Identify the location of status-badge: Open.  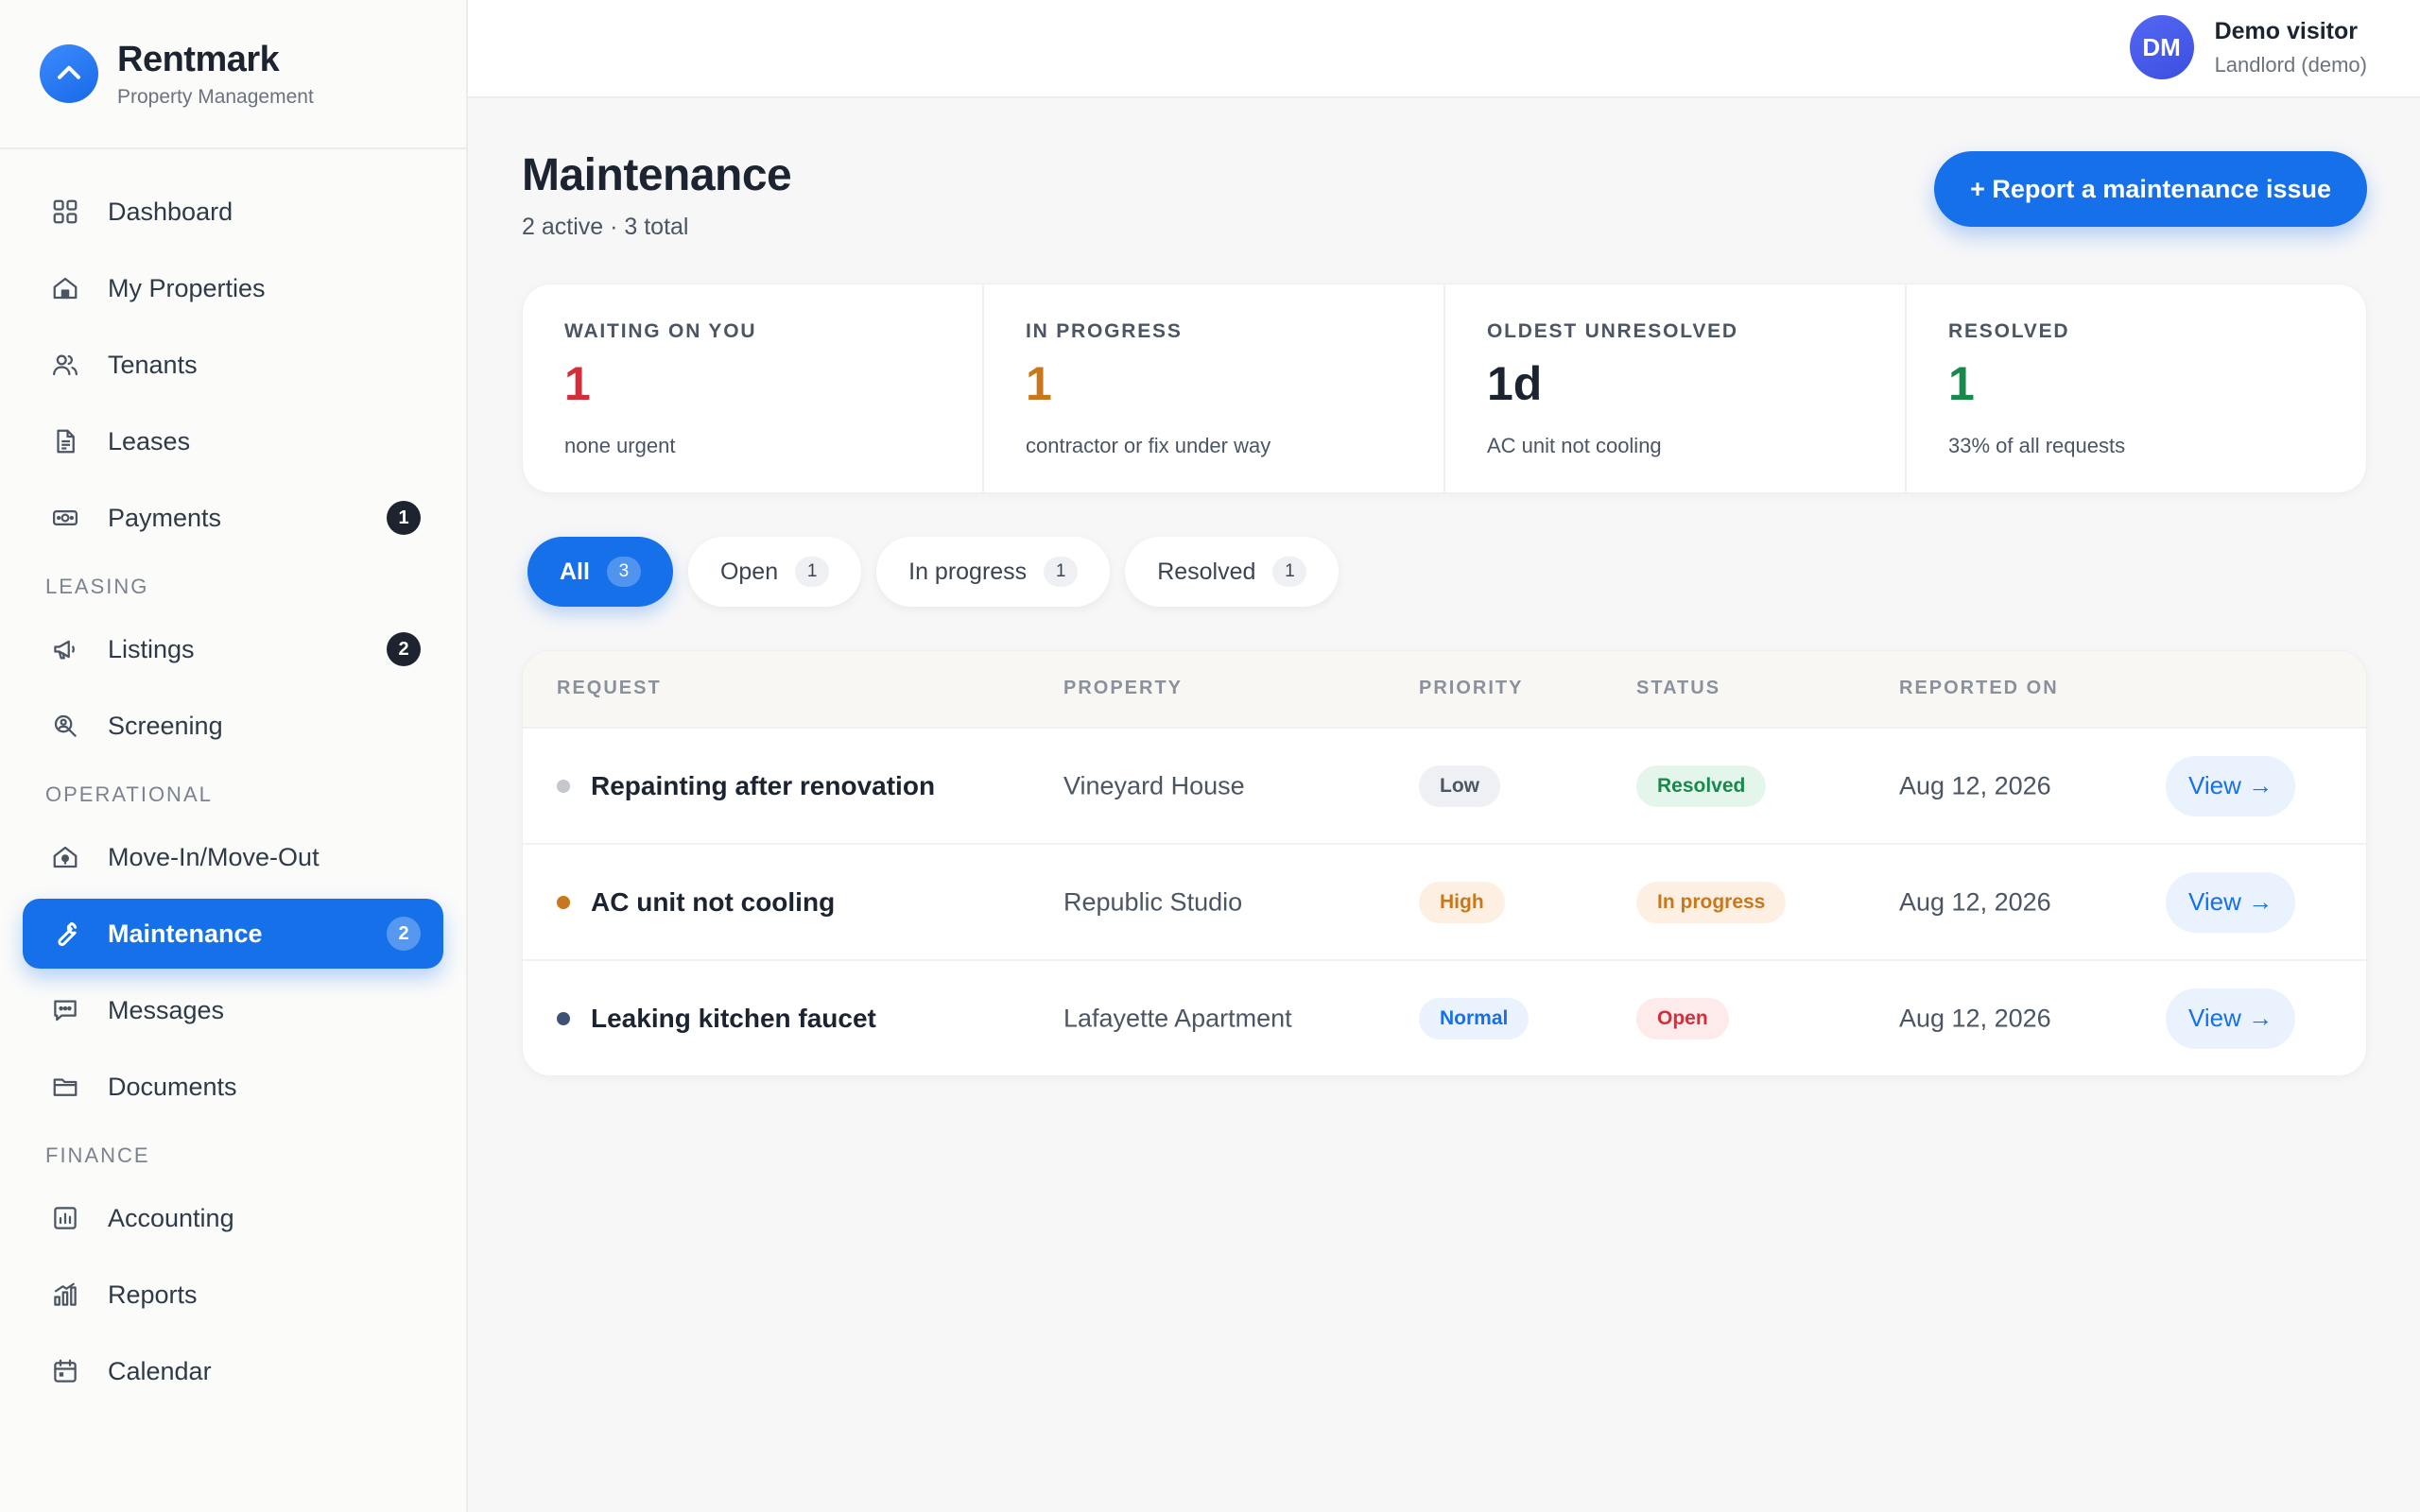
(1682, 1018).